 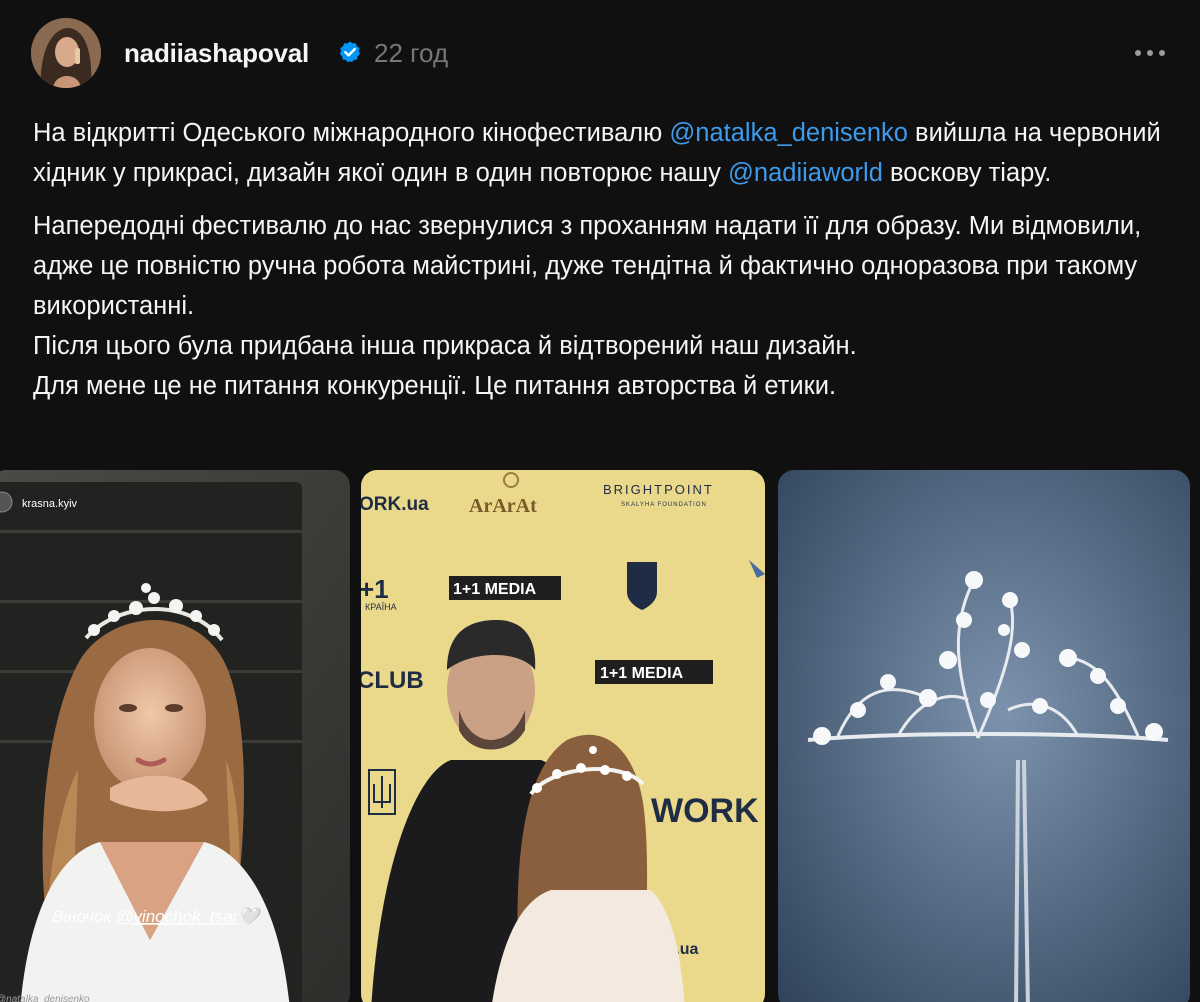 What do you see at coordinates (84, 916) in the screenshot?
I see `caption-prefix: Віночок` at bounding box center [84, 916].